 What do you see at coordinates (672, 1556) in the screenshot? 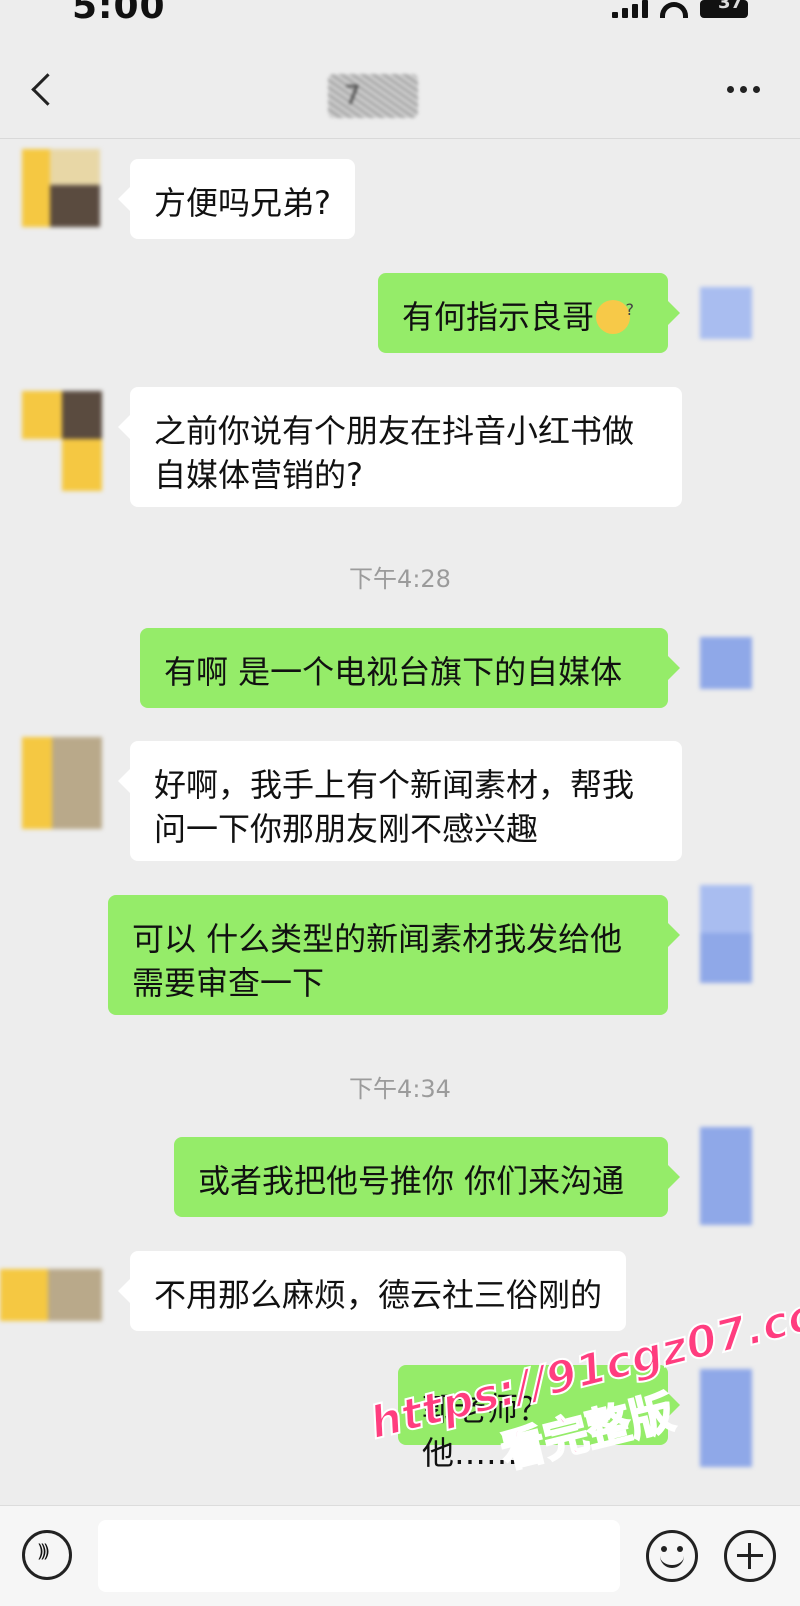
I see `emoji-icon` at bounding box center [672, 1556].